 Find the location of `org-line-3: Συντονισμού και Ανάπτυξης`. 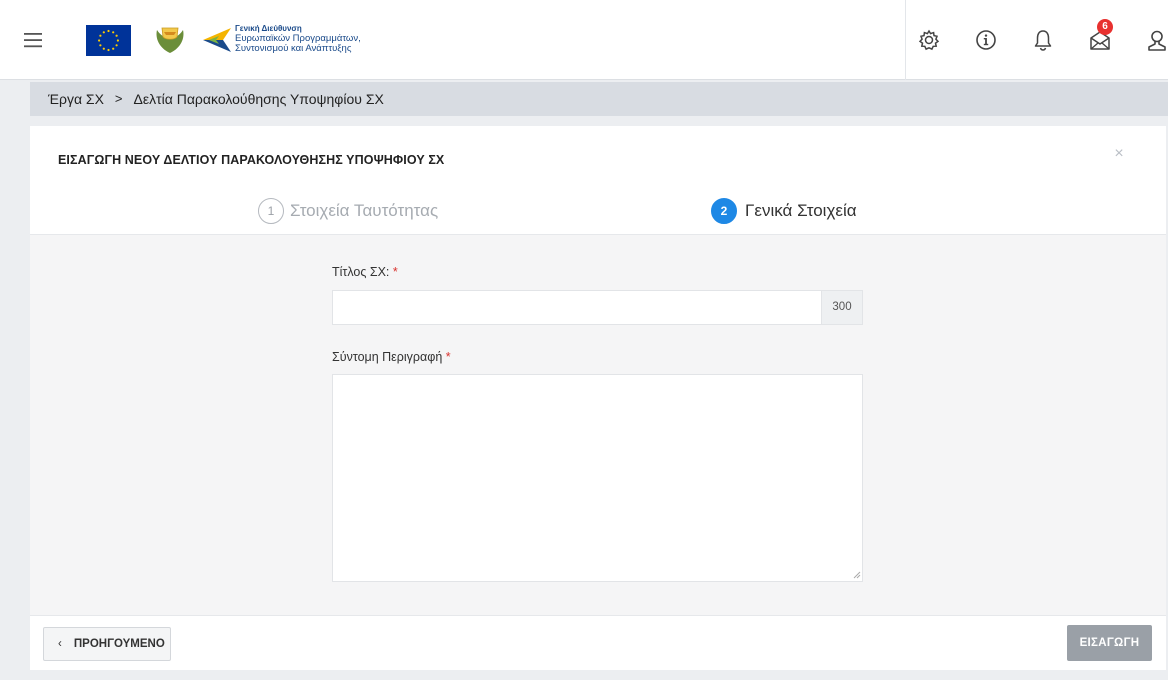

org-line-3: Συντονισμού και Ανάπτυξης is located at coordinates (293, 48).